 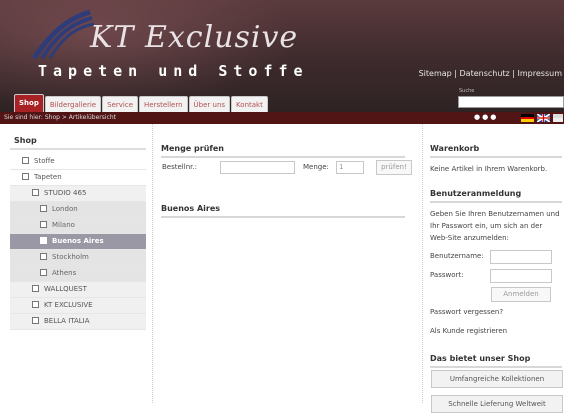 What do you see at coordinates (394, 167) in the screenshot?
I see `check-button: prüfen!` at bounding box center [394, 167].